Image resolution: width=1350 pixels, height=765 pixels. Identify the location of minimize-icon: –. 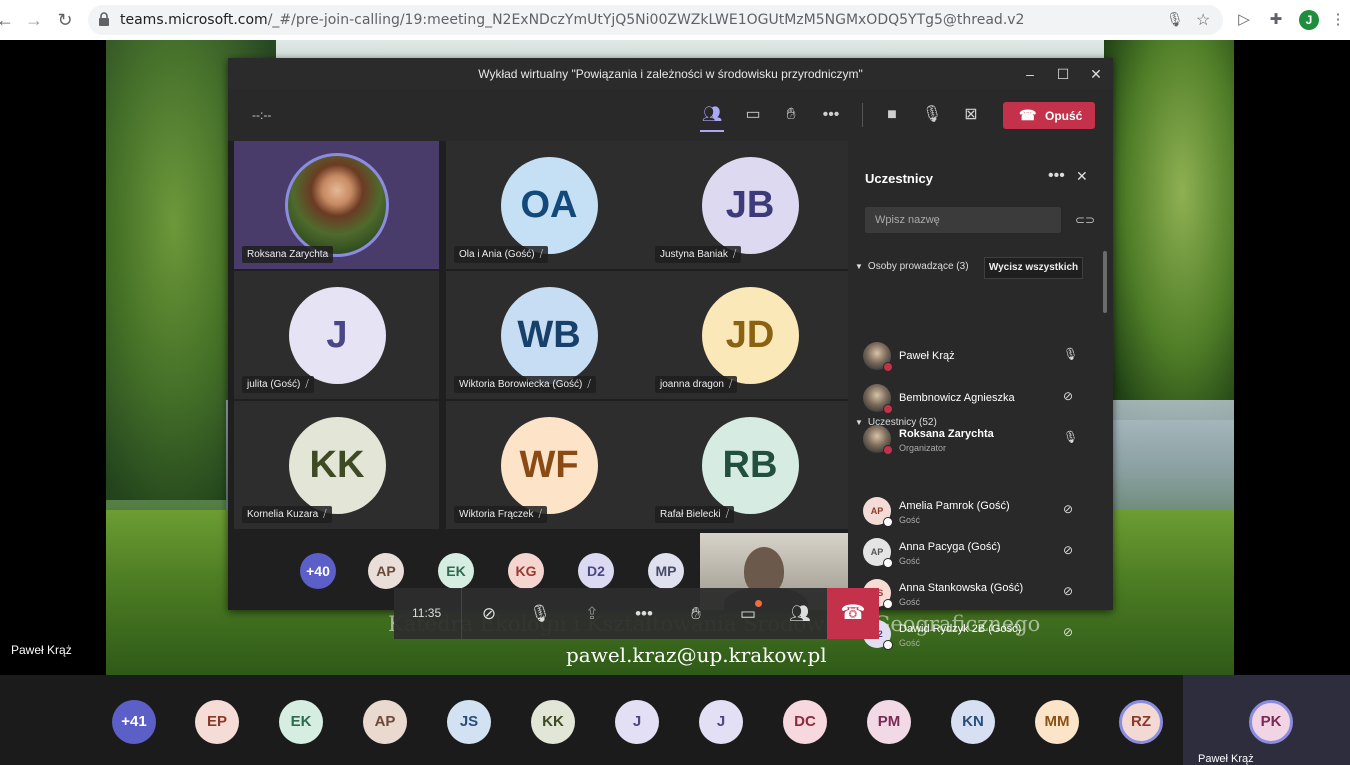
(1030, 74).